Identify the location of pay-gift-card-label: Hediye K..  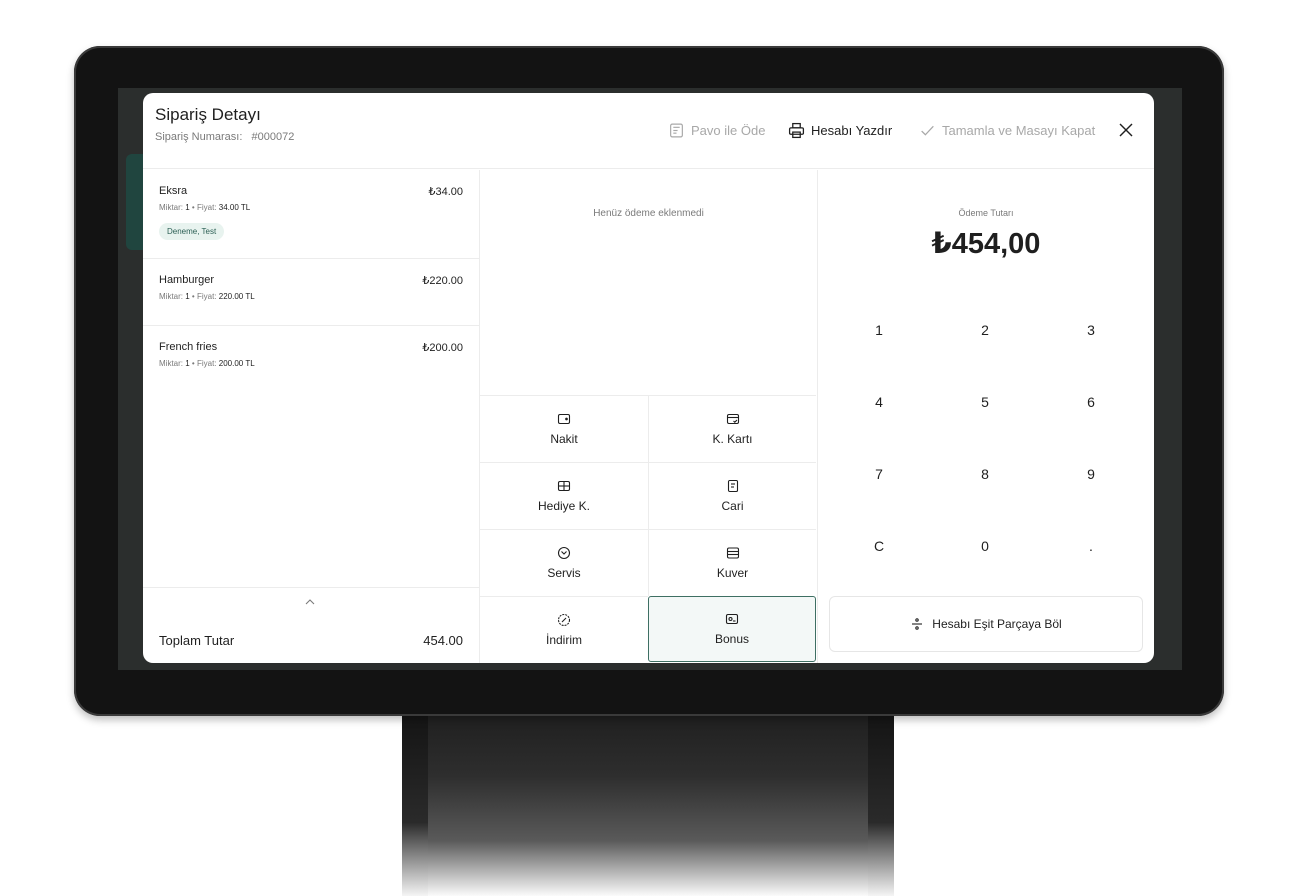
(564, 506).